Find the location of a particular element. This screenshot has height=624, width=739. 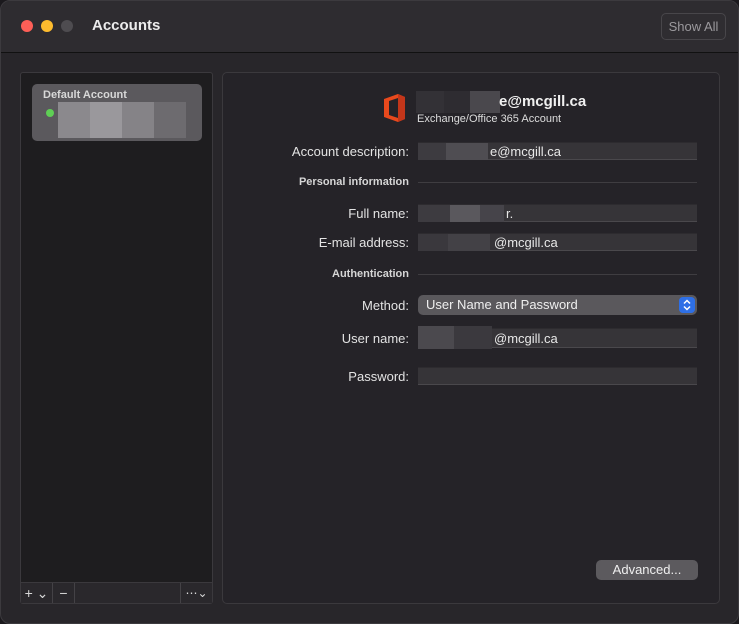

minimize-window-button is located at coordinates (47, 26).